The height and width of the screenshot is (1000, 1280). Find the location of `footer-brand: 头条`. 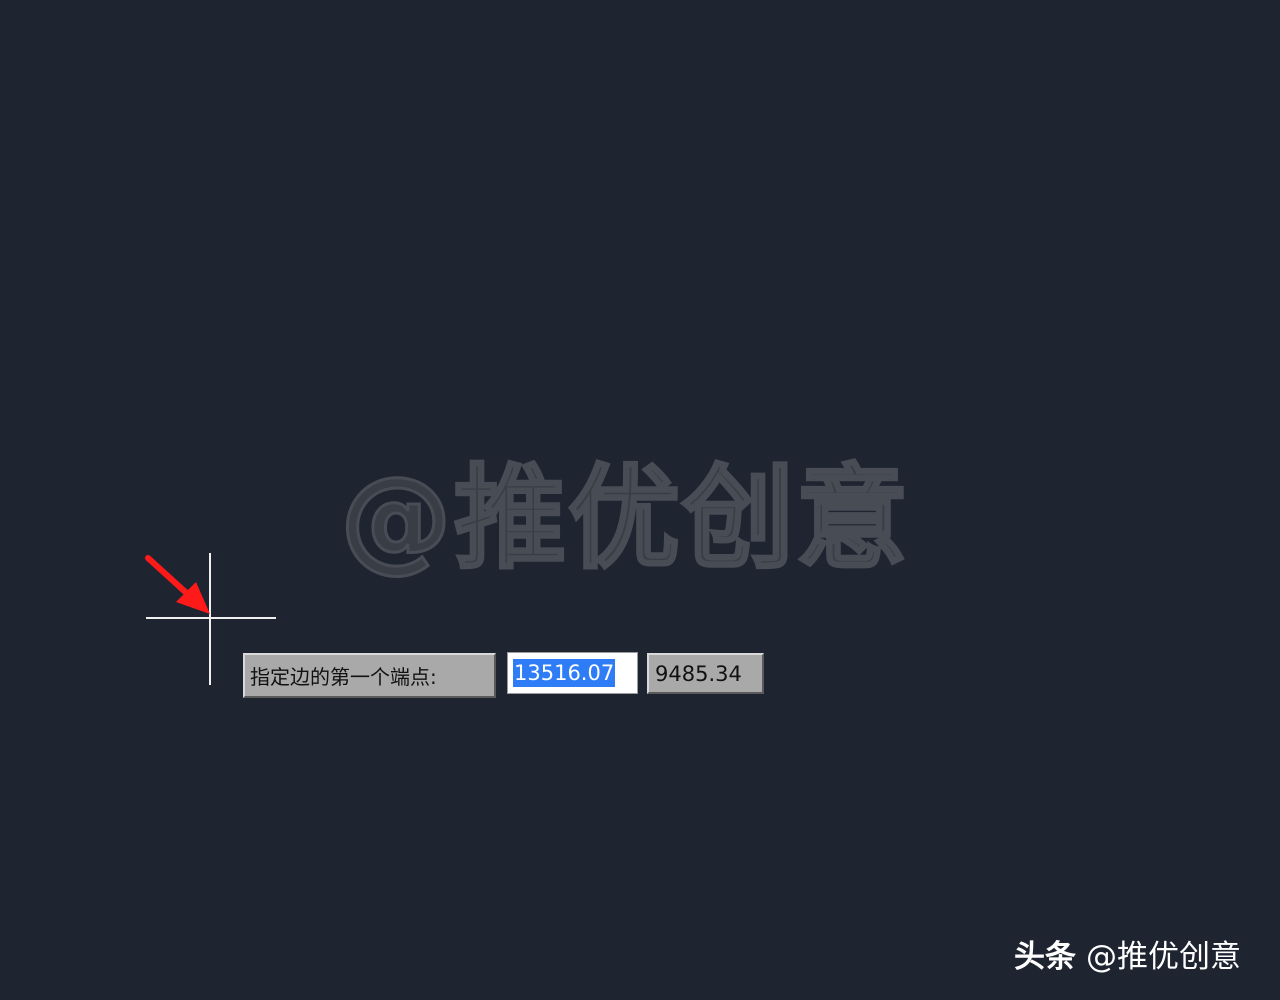

footer-brand: 头条 is located at coordinates (1045, 957).